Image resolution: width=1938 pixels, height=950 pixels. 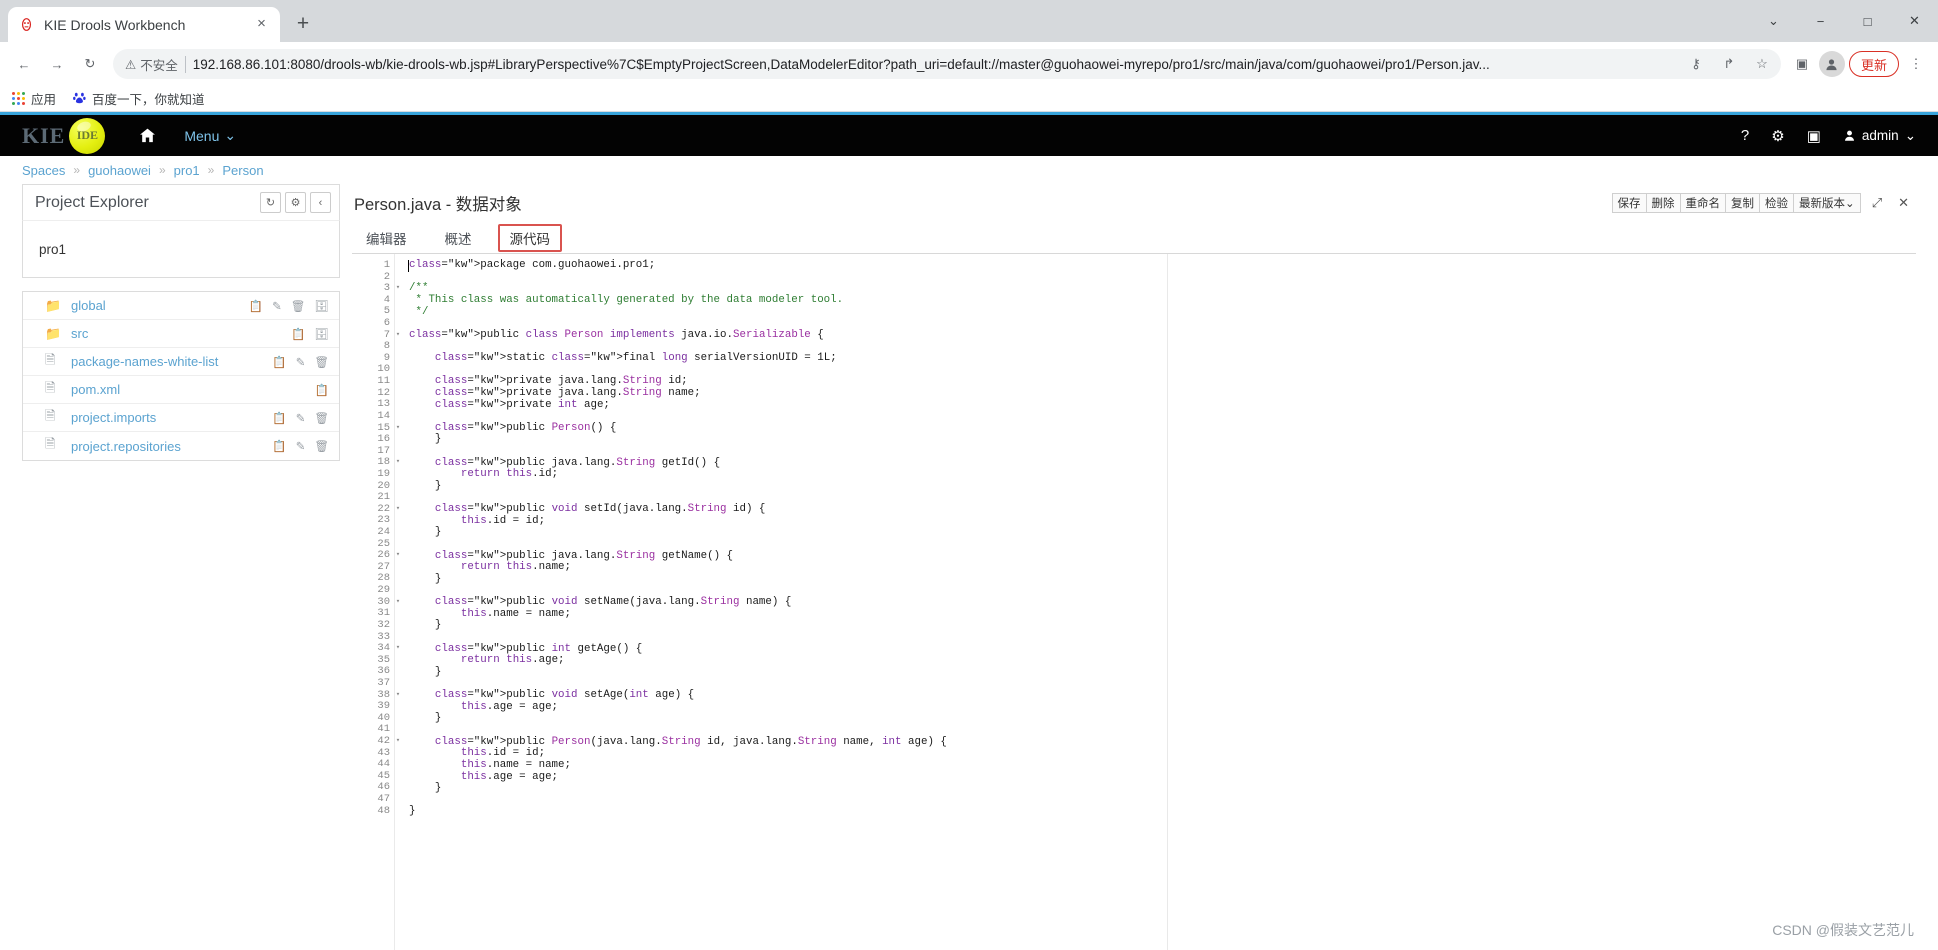 What do you see at coordinates (1827, 203) in the screenshot?
I see `latest-version-button: 最新版本⌄` at bounding box center [1827, 203].